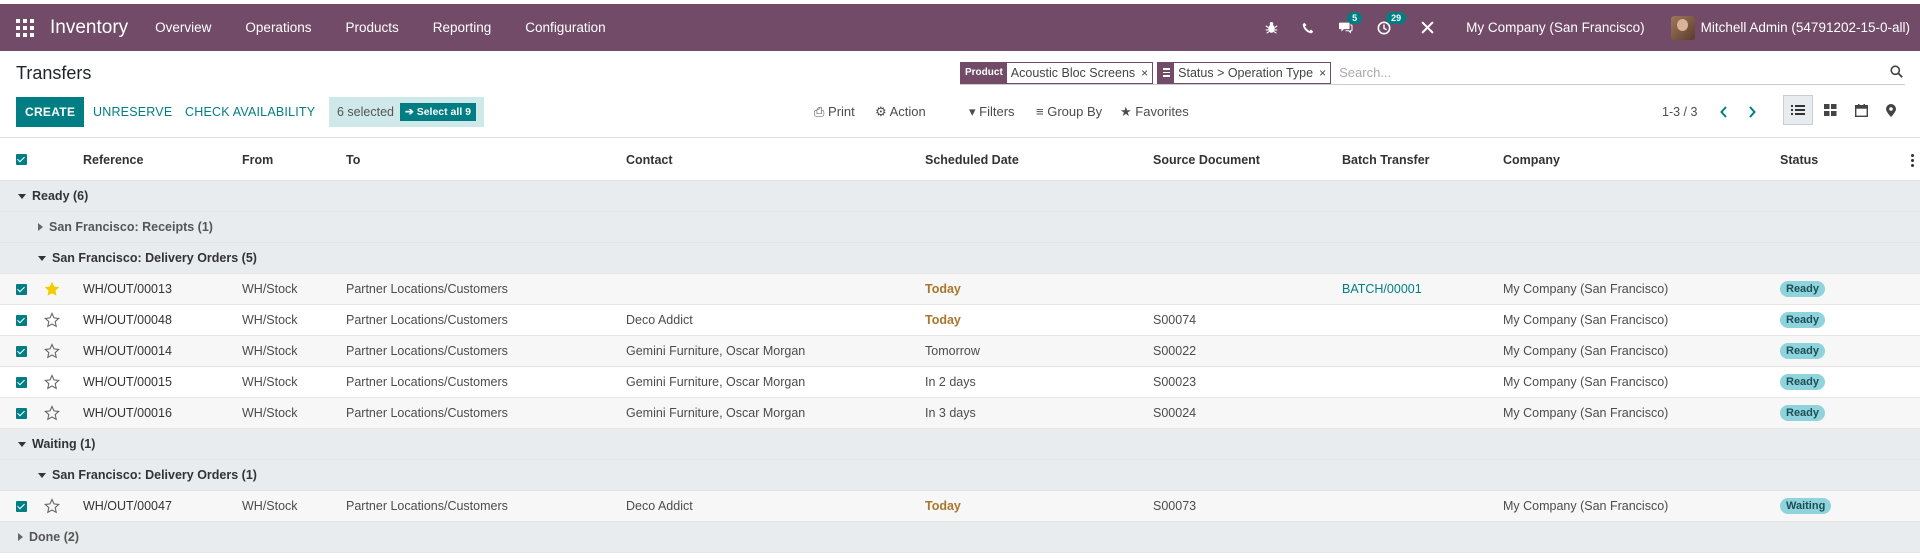 This screenshot has height=559, width=1920. I want to click on map-view-button, so click(1891, 110).